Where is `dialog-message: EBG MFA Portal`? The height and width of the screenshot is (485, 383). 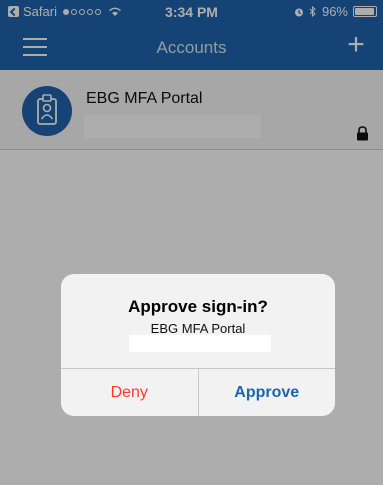
dialog-message: EBG MFA Portal is located at coordinates (198, 328).